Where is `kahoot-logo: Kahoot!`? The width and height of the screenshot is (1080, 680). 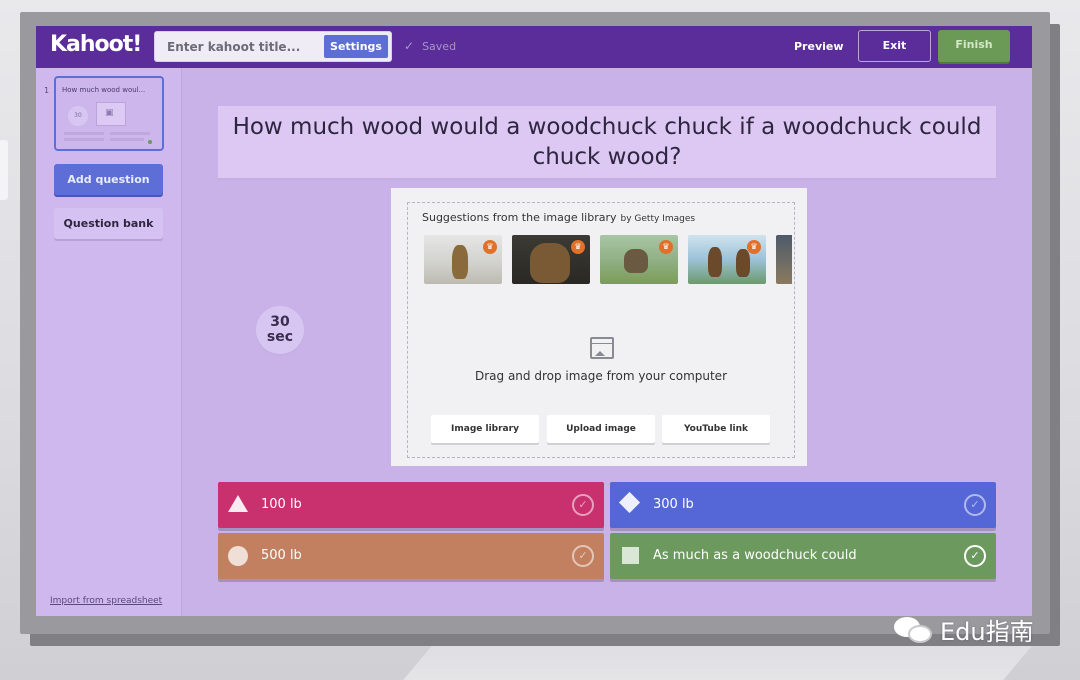
kahoot-logo: Kahoot! is located at coordinates (96, 44).